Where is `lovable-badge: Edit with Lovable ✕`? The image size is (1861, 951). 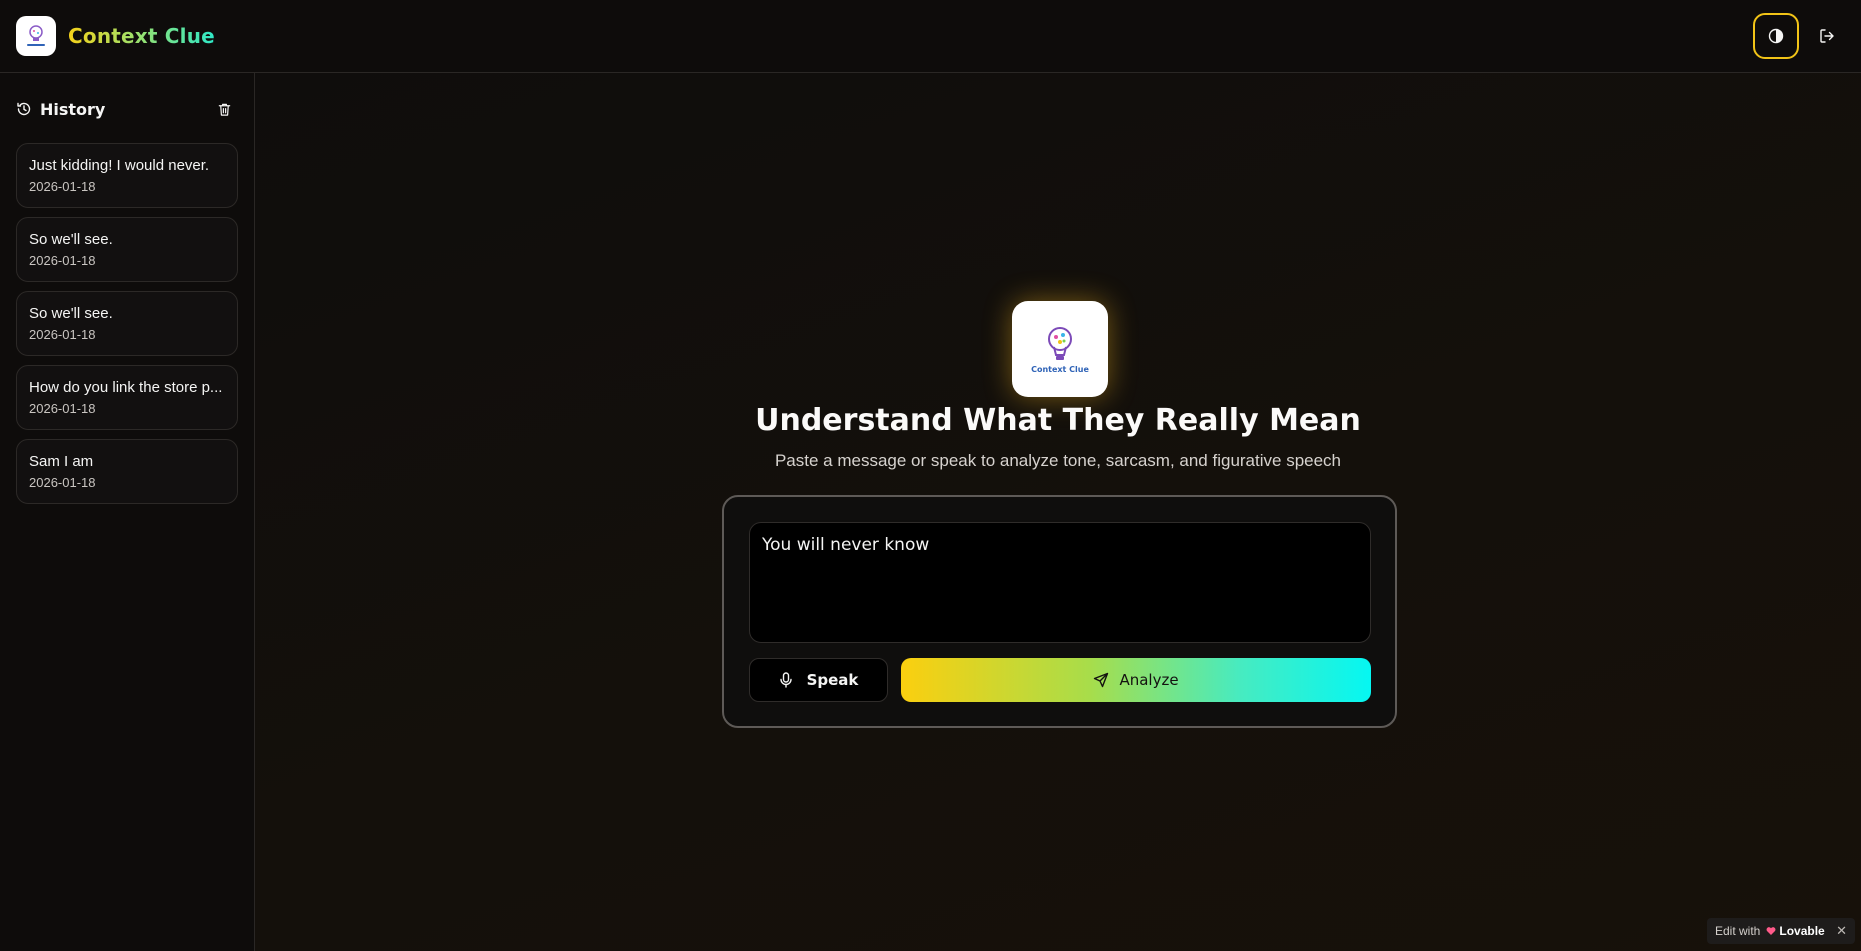 lovable-badge: Edit with Lovable ✕ is located at coordinates (1781, 931).